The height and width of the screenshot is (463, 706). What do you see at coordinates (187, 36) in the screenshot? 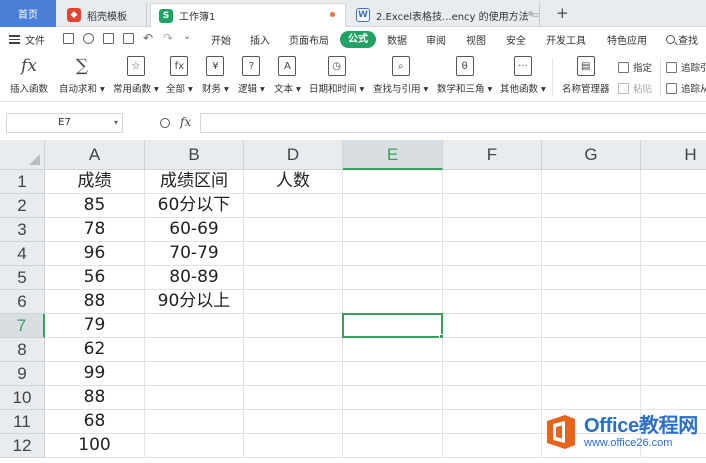
I see `customize-dropdown-icon: ⌄` at bounding box center [187, 36].